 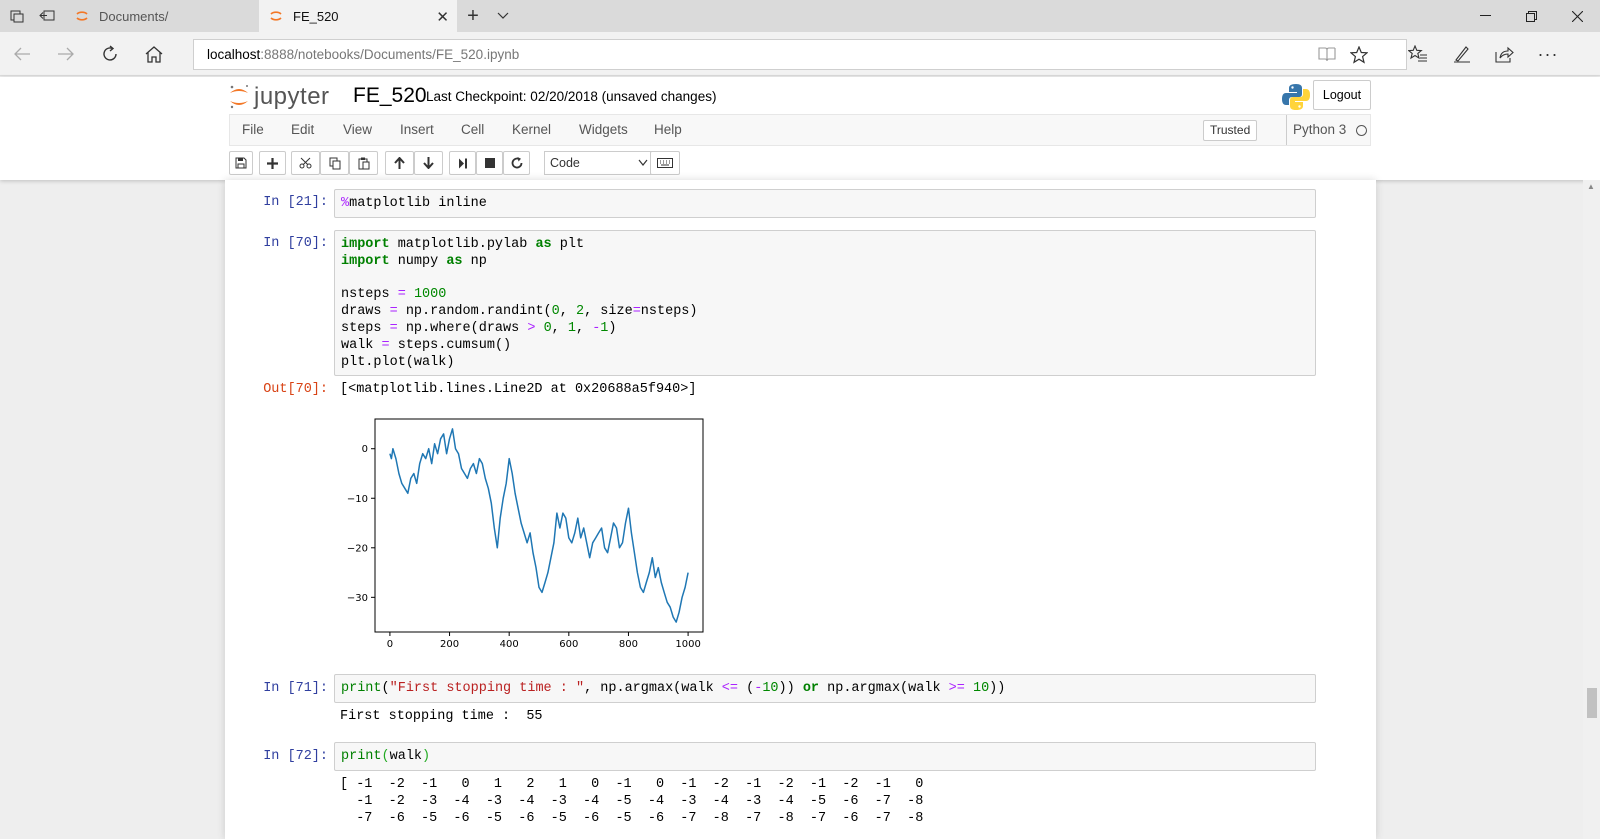 What do you see at coordinates (665, 163) in the screenshot?
I see `keyboard-icon` at bounding box center [665, 163].